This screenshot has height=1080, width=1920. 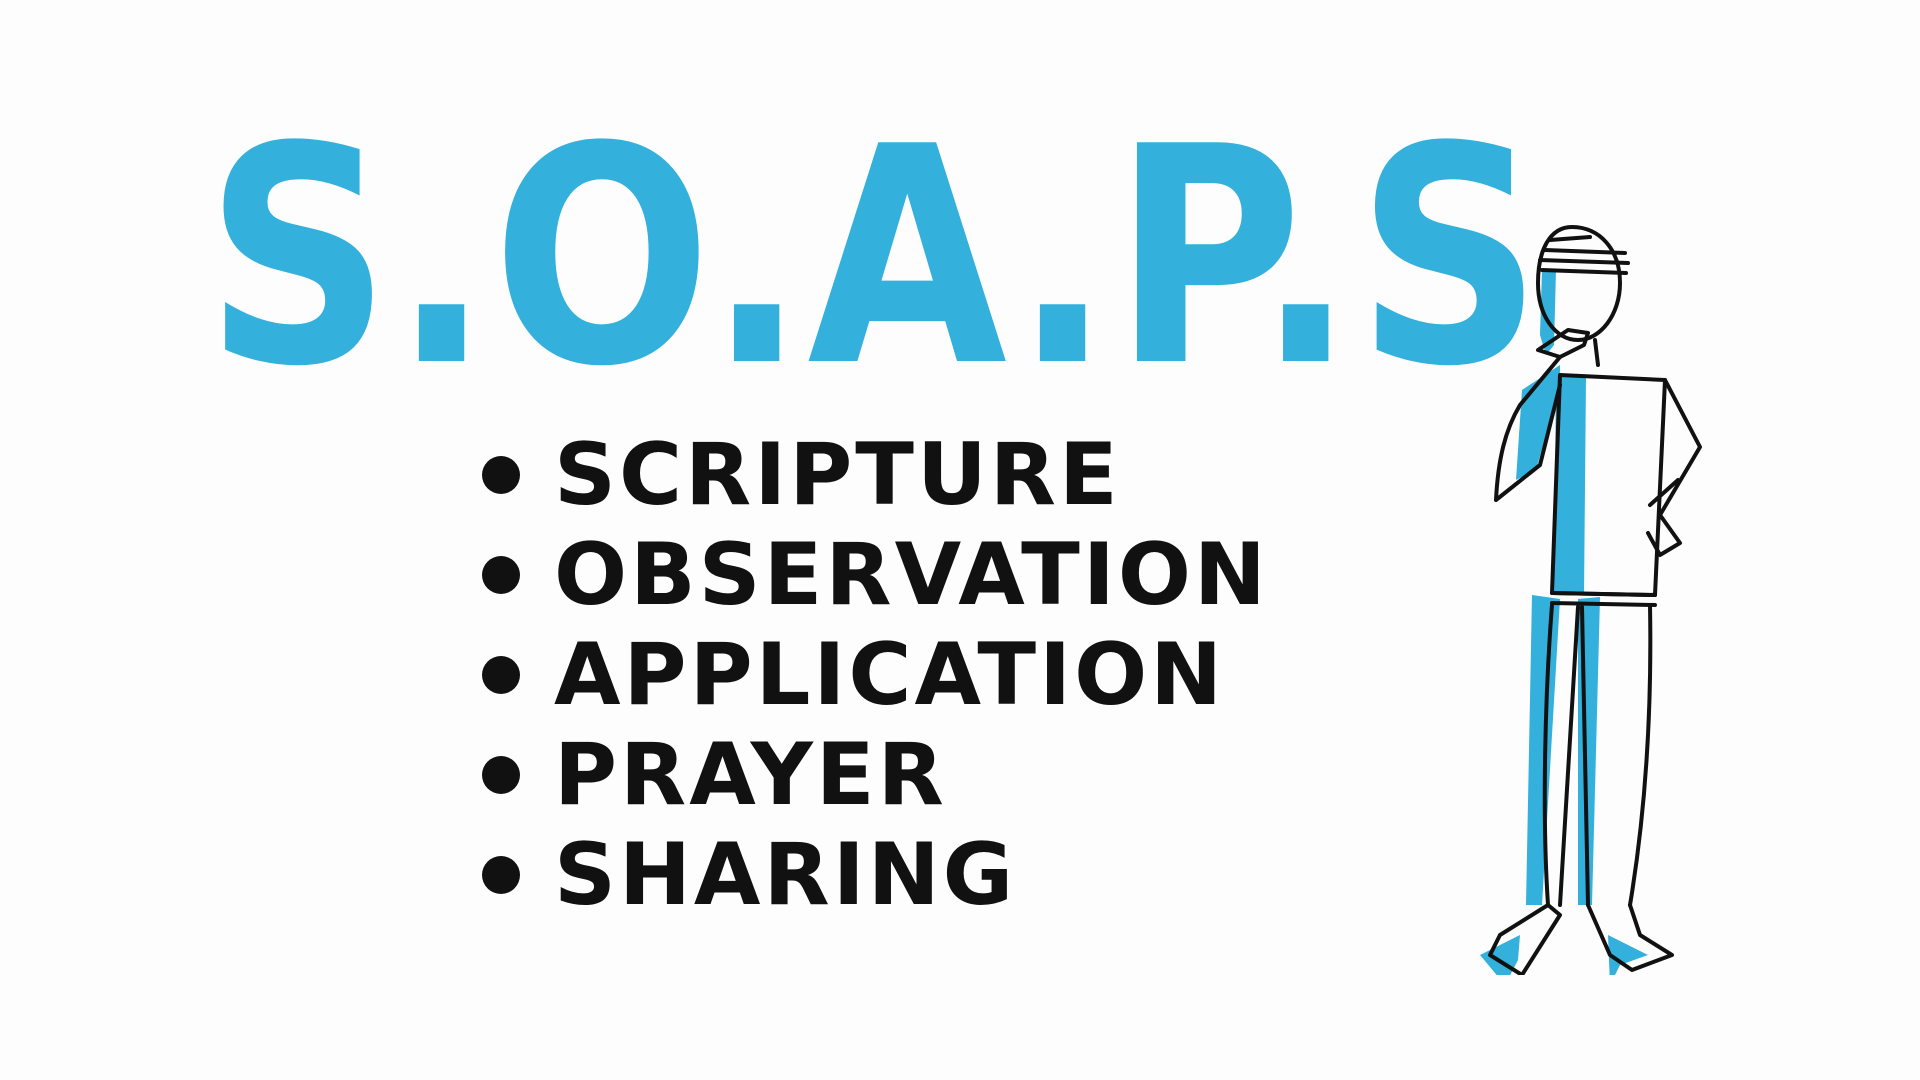 What do you see at coordinates (890, 675) in the screenshot?
I see `list-item-label: APPLICATION` at bounding box center [890, 675].